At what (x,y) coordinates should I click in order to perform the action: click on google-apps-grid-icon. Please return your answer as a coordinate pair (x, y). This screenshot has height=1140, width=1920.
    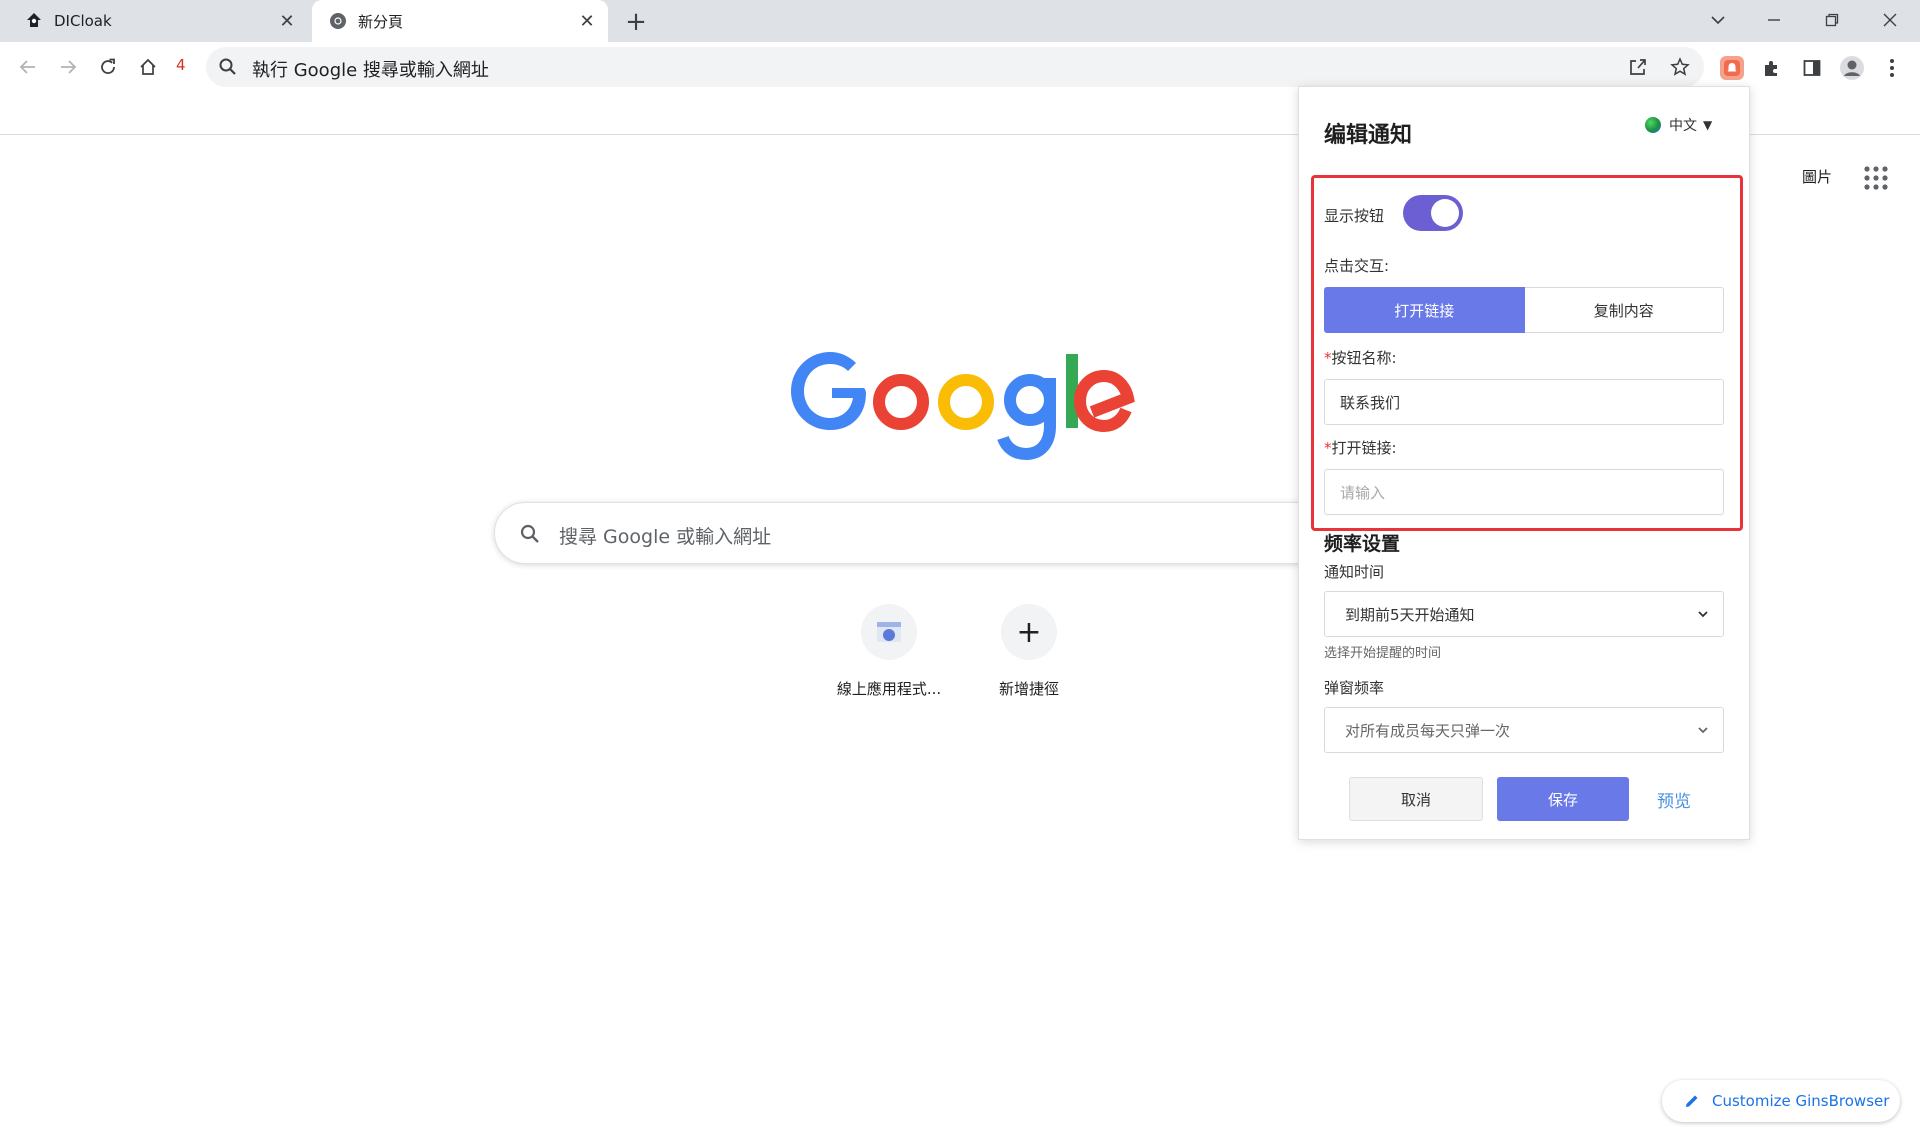
    Looking at the image, I should click on (1876, 178).